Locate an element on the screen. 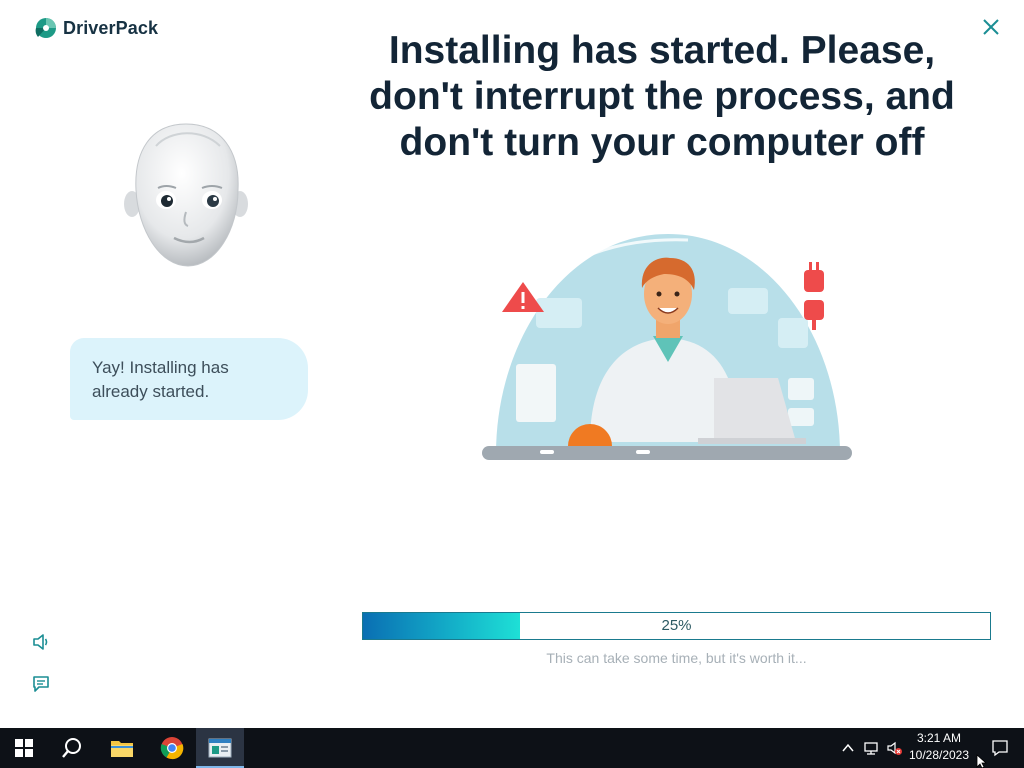 This screenshot has width=1024, height=768. speaker-icon is located at coordinates (41, 642).